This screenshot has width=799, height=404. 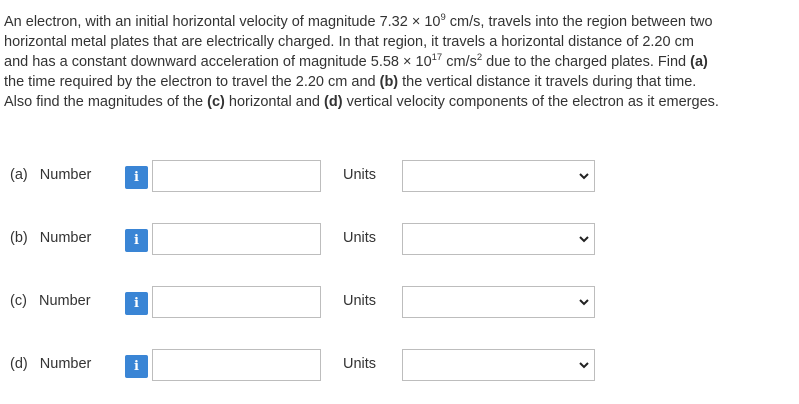 I want to click on exponent: 17, so click(x=437, y=57).